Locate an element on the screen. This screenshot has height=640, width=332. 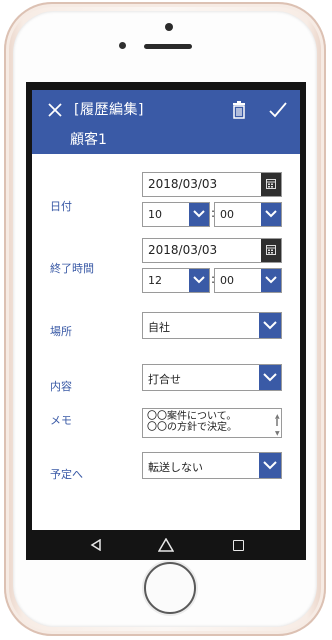
end-minute-dropdown: 00 is located at coordinates (248, 280).